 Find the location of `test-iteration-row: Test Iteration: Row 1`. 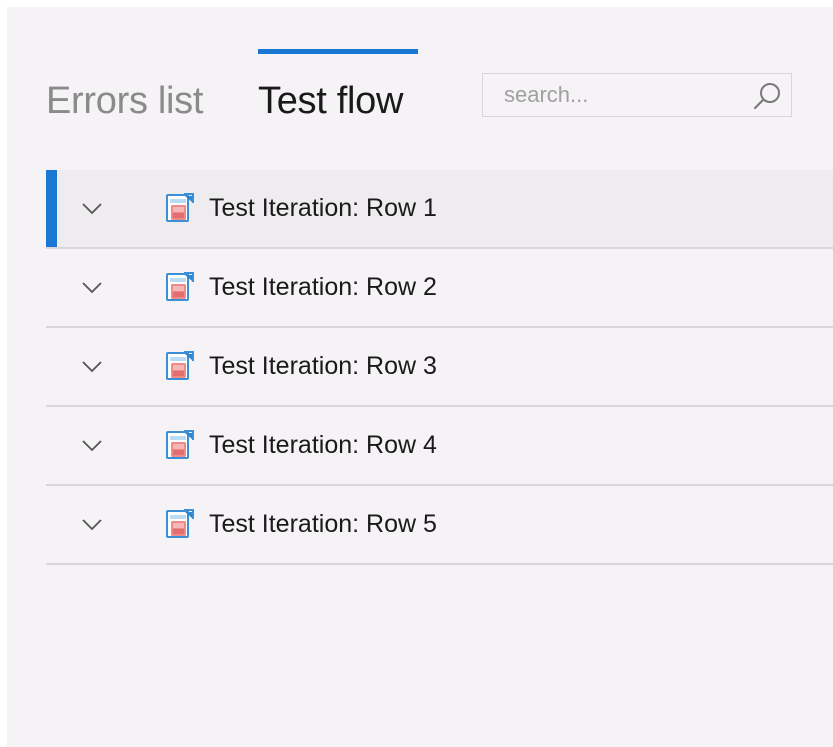

test-iteration-row: Test Iteration: Row 1 is located at coordinates (439, 209).